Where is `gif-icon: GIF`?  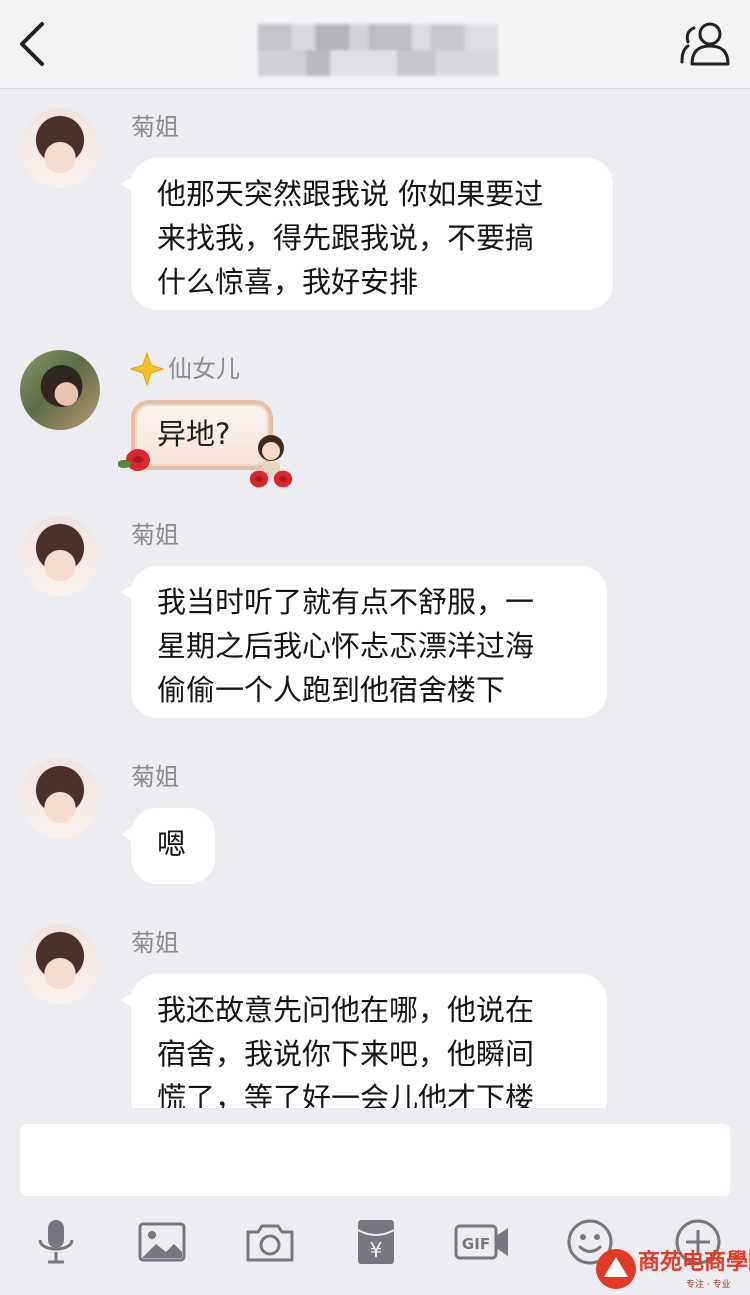
gif-icon: GIF is located at coordinates (482, 1242).